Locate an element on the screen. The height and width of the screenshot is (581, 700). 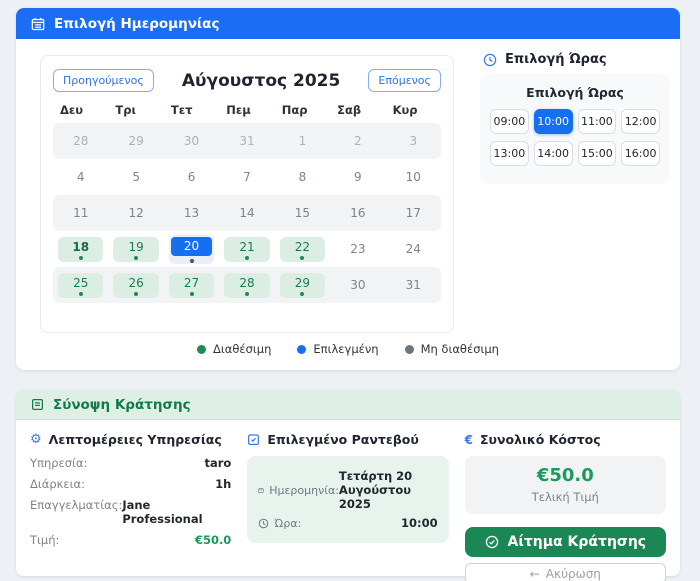
service-detail-row: Διάρκεια: 1h is located at coordinates (130, 484).